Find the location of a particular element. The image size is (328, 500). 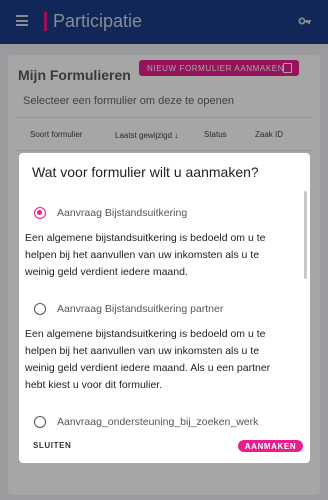

option-label: Aanvraag_ondersteuning_bij_zoeken_werk is located at coordinates (158, 422).